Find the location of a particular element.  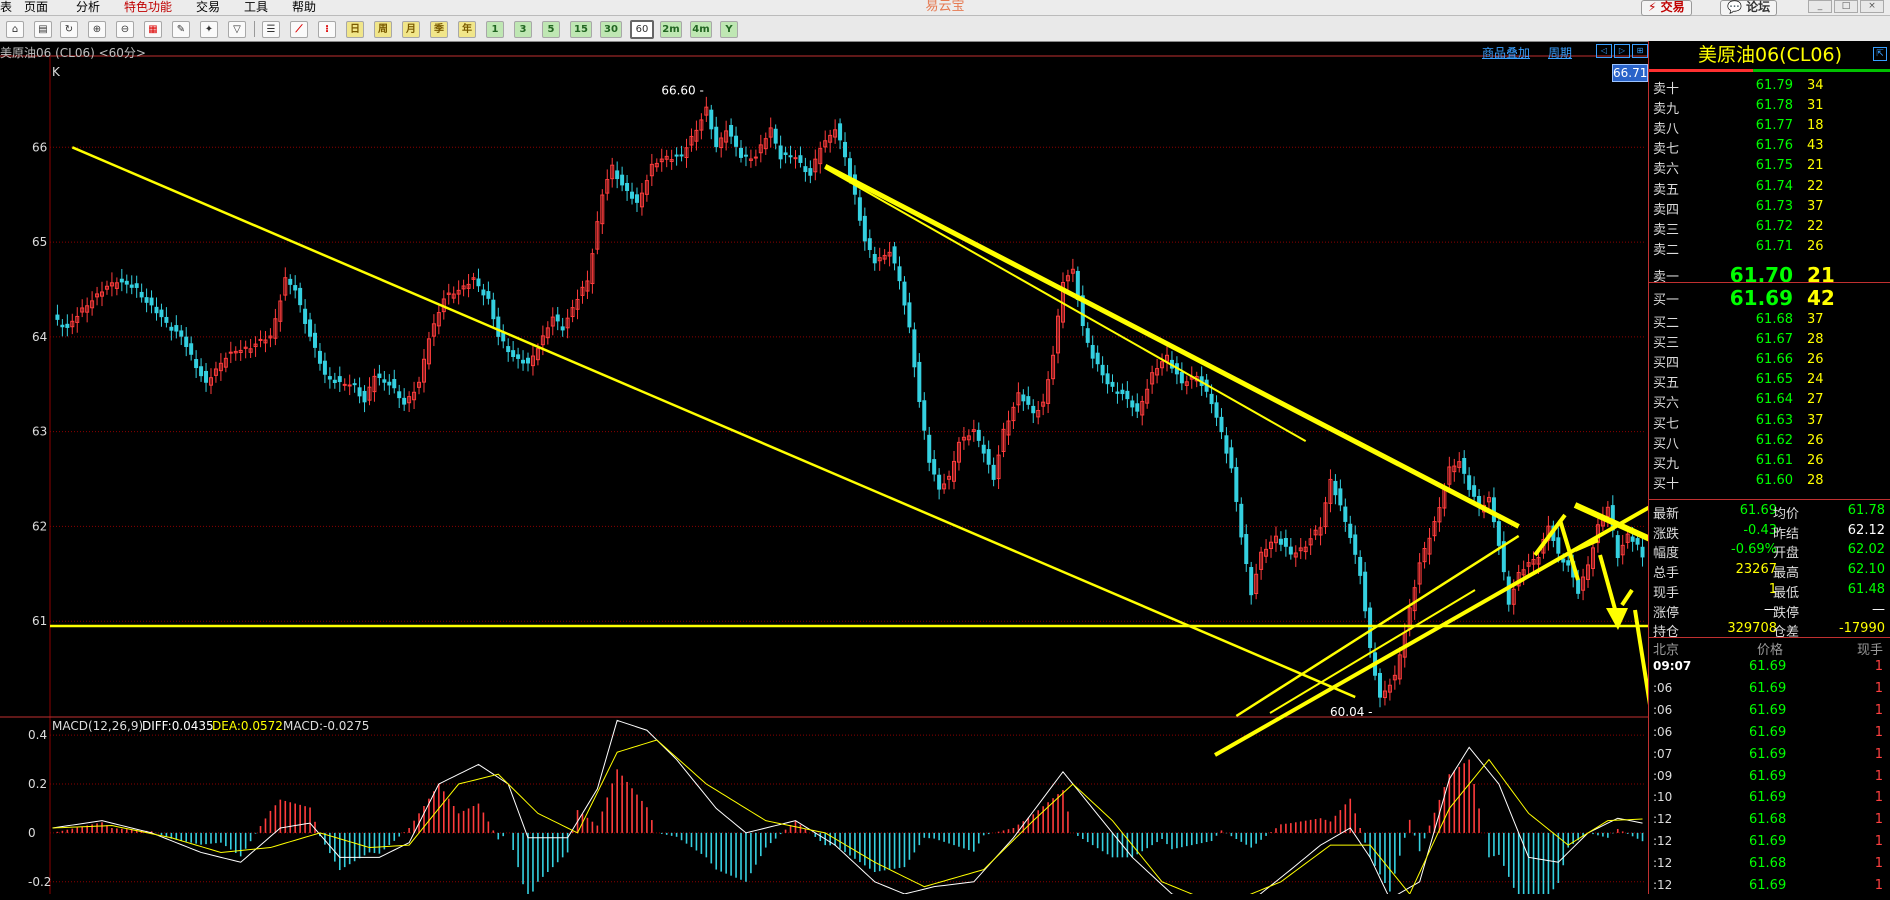

price-tick-label: 62 is located at coordinates (39, 526).